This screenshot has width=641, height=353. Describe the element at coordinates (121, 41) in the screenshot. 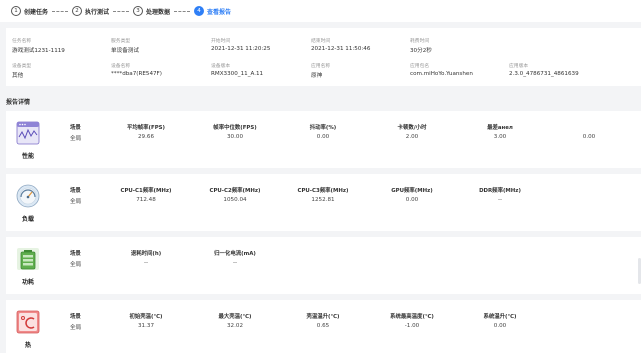

I see `service-type-label: 服务类型` at that location.